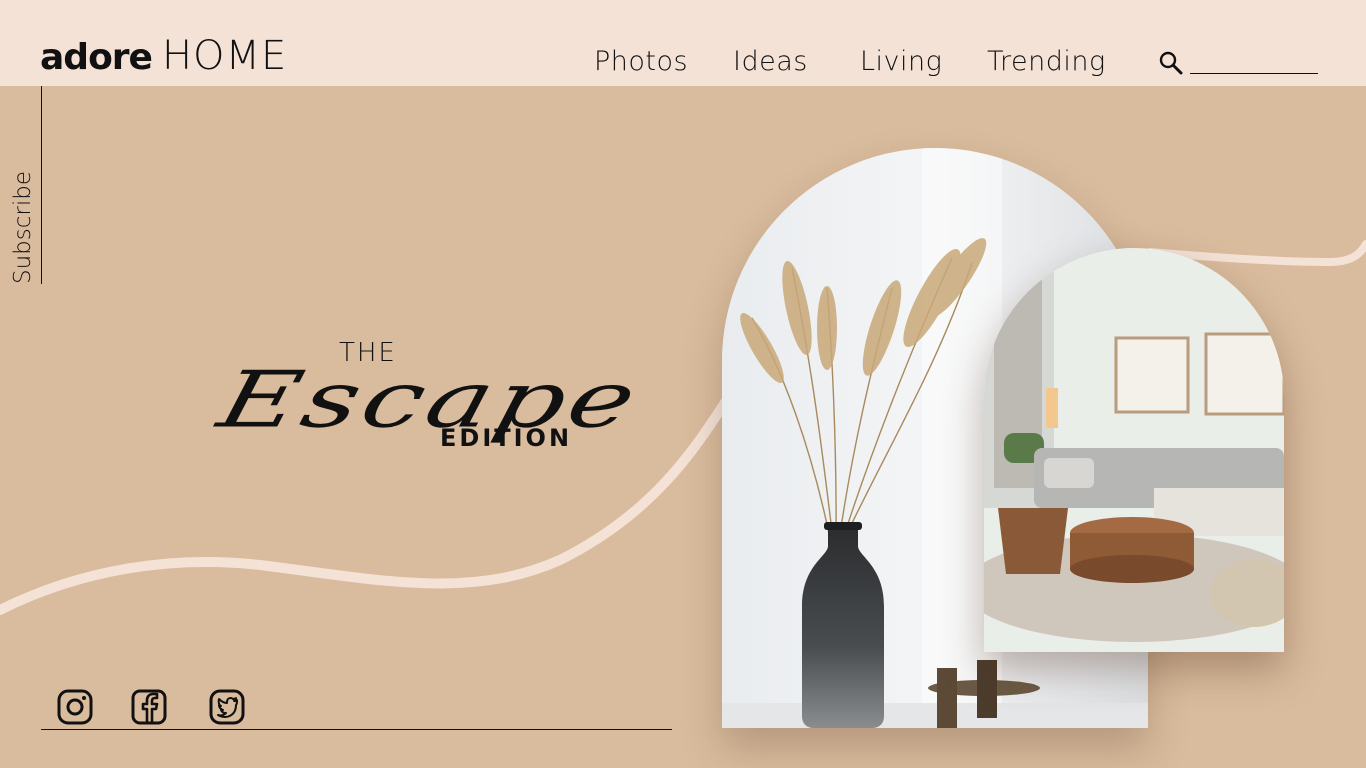 Image resolution: width=1366 pixels, height=768 pixels. Describe the element at coordinates (683, 43) in the screenshot. I see `site-header: adore HOME Photos Ideas Living Trending` at that location.